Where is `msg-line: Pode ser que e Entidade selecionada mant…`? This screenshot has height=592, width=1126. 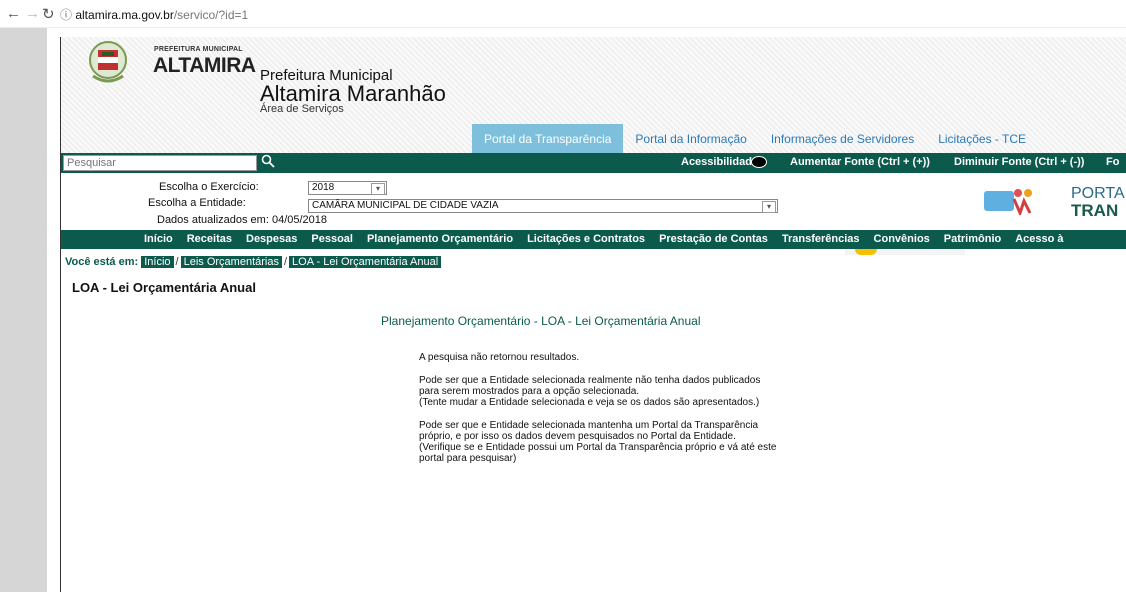
msg-line: Pode ser que e Entidade selecionada mant… is located at coordinates (589, 425).